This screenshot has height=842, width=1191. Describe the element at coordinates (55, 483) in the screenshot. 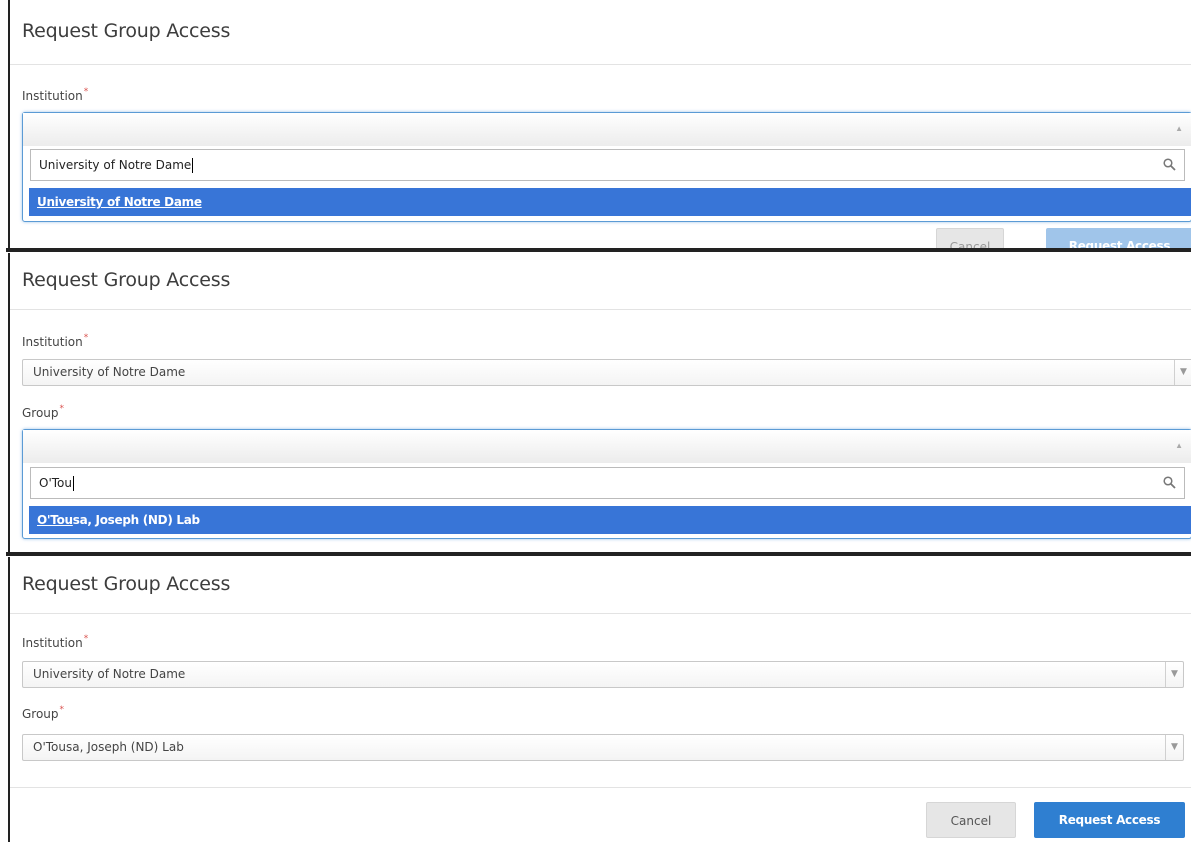

I see `group-search-text: O'Tou` at that location.